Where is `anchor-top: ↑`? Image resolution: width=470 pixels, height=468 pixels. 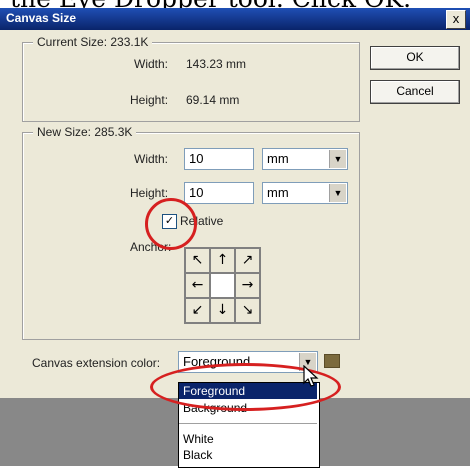
anchor-top: ↑ is located at coordinates (222, 260).